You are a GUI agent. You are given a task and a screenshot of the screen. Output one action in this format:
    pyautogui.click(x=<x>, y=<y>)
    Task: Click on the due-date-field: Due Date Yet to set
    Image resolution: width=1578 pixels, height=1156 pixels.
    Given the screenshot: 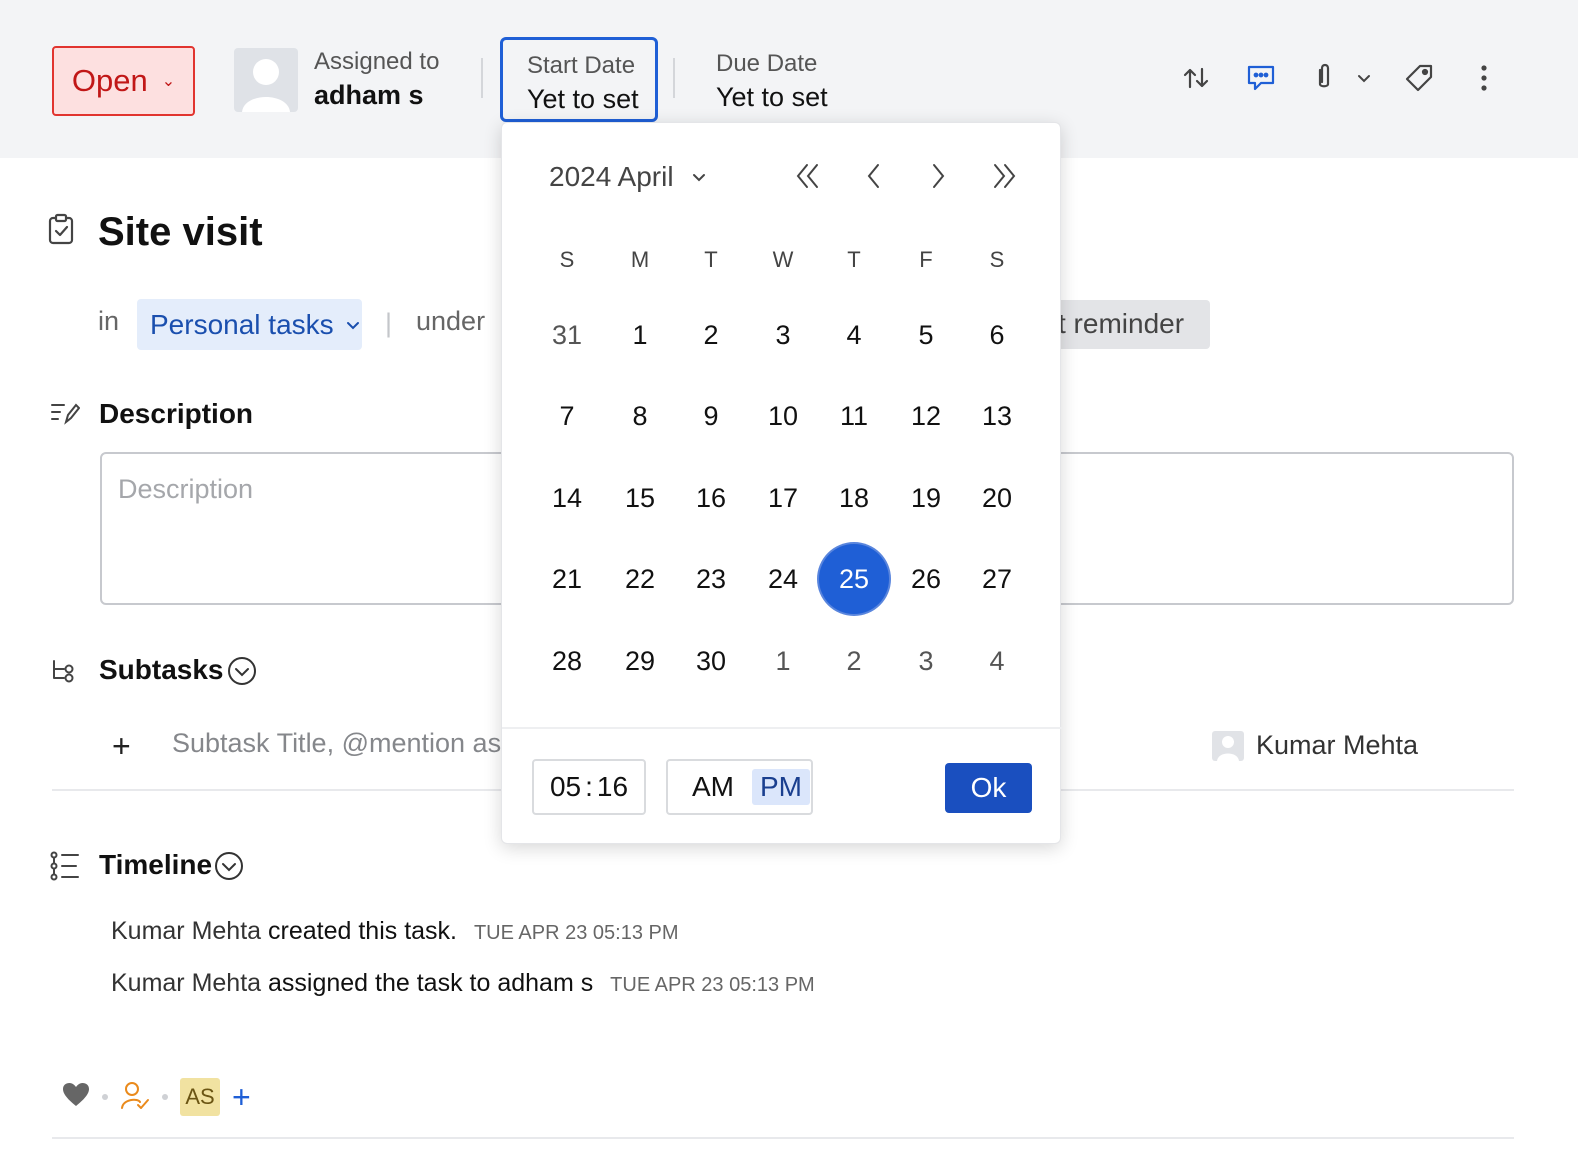 What is the action you would take?
    pyautogui.click(x=772, y=81)
    